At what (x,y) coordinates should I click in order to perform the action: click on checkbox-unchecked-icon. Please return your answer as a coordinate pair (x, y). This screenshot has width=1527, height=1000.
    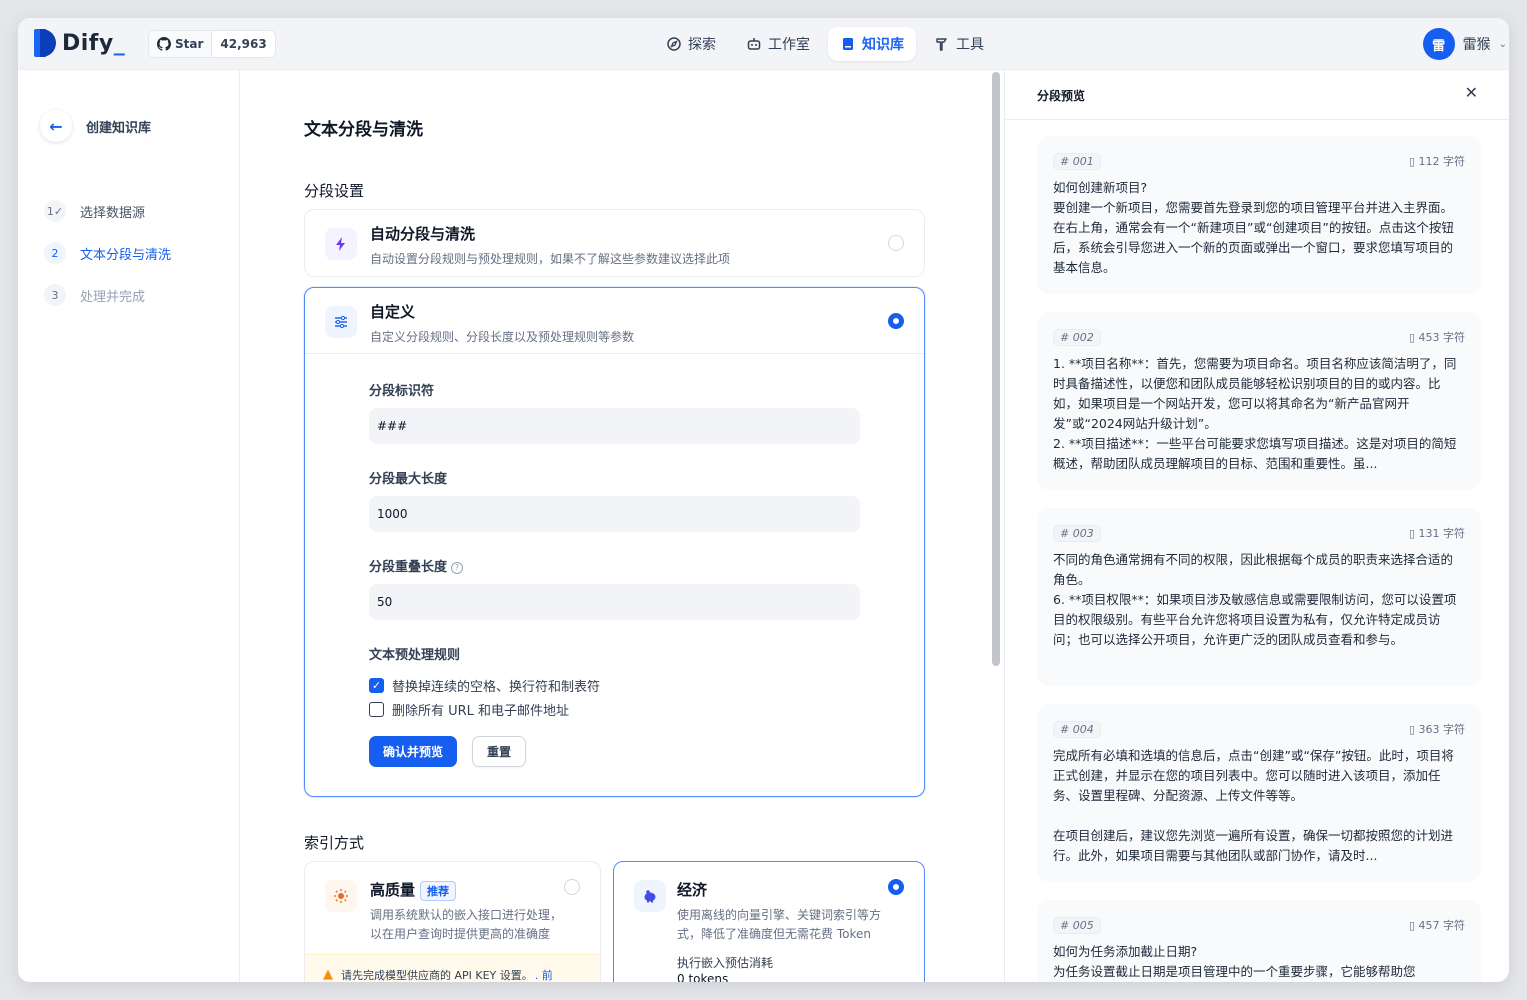
    Looking at the image, I should click on (376, 709).